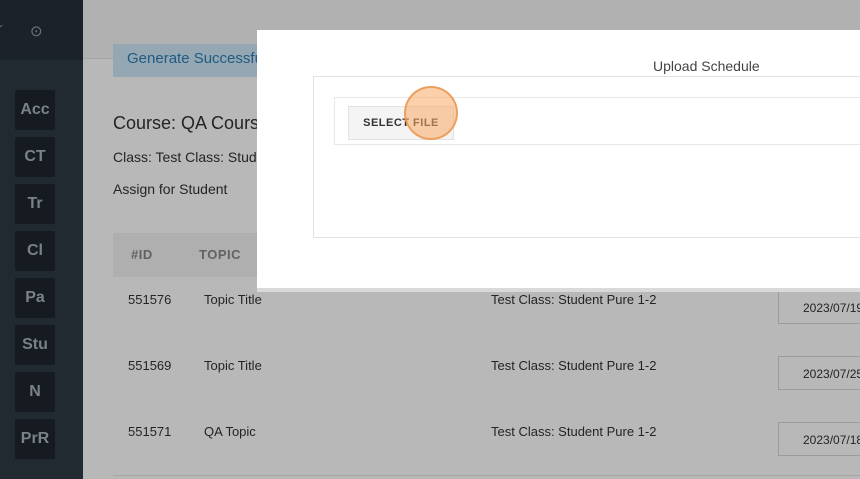 The width and height of the screenshot is (860, 479). Describe the element at coordinates (431, 113) in the screenshot. I see `click-indicator` at that location.